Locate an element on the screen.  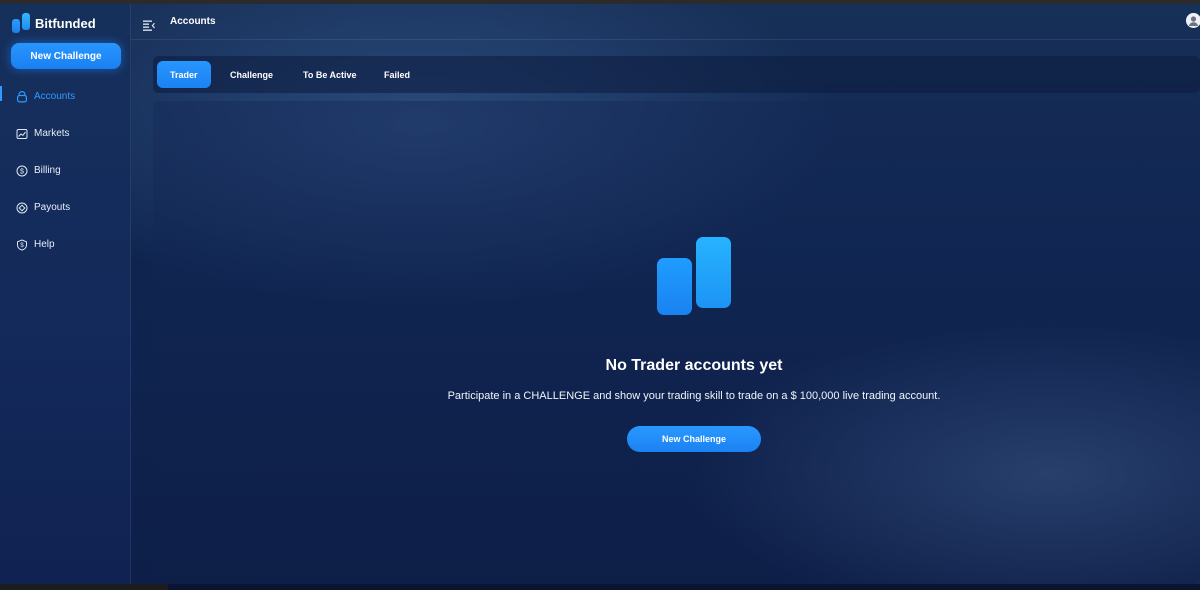
account-tabs: Trader Challenge To Be Active Failed is located at coordinates (676, 74).